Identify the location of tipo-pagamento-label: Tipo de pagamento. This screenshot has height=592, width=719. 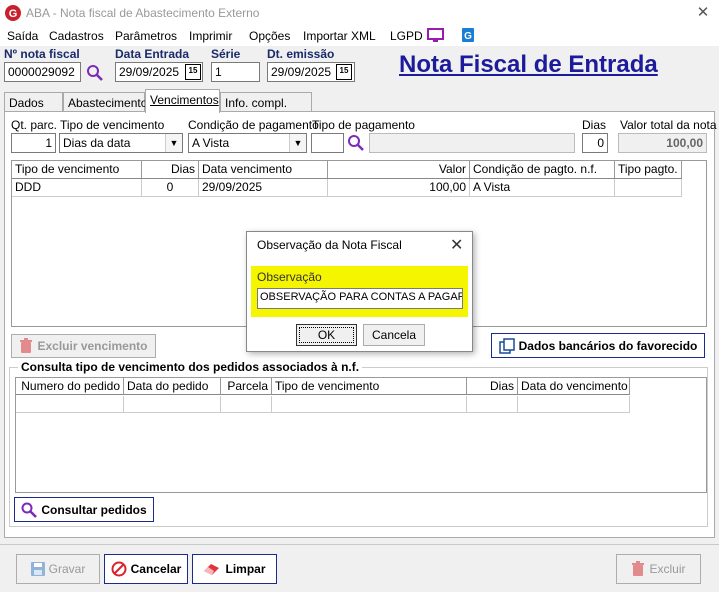
(363, 125).